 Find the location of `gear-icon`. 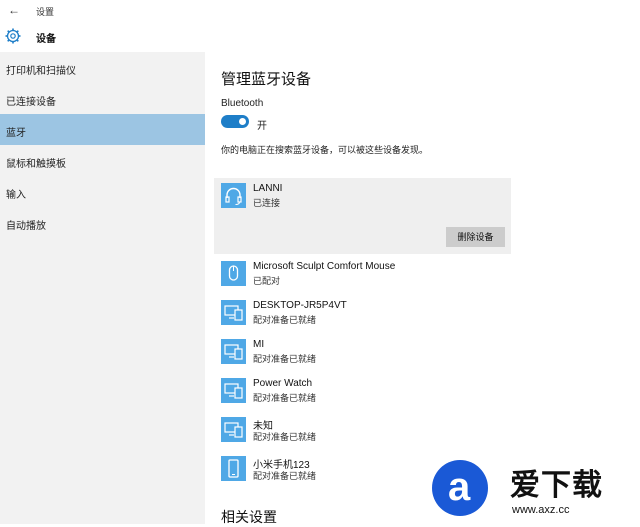

gear-icon is located at coordinates (13, 36).